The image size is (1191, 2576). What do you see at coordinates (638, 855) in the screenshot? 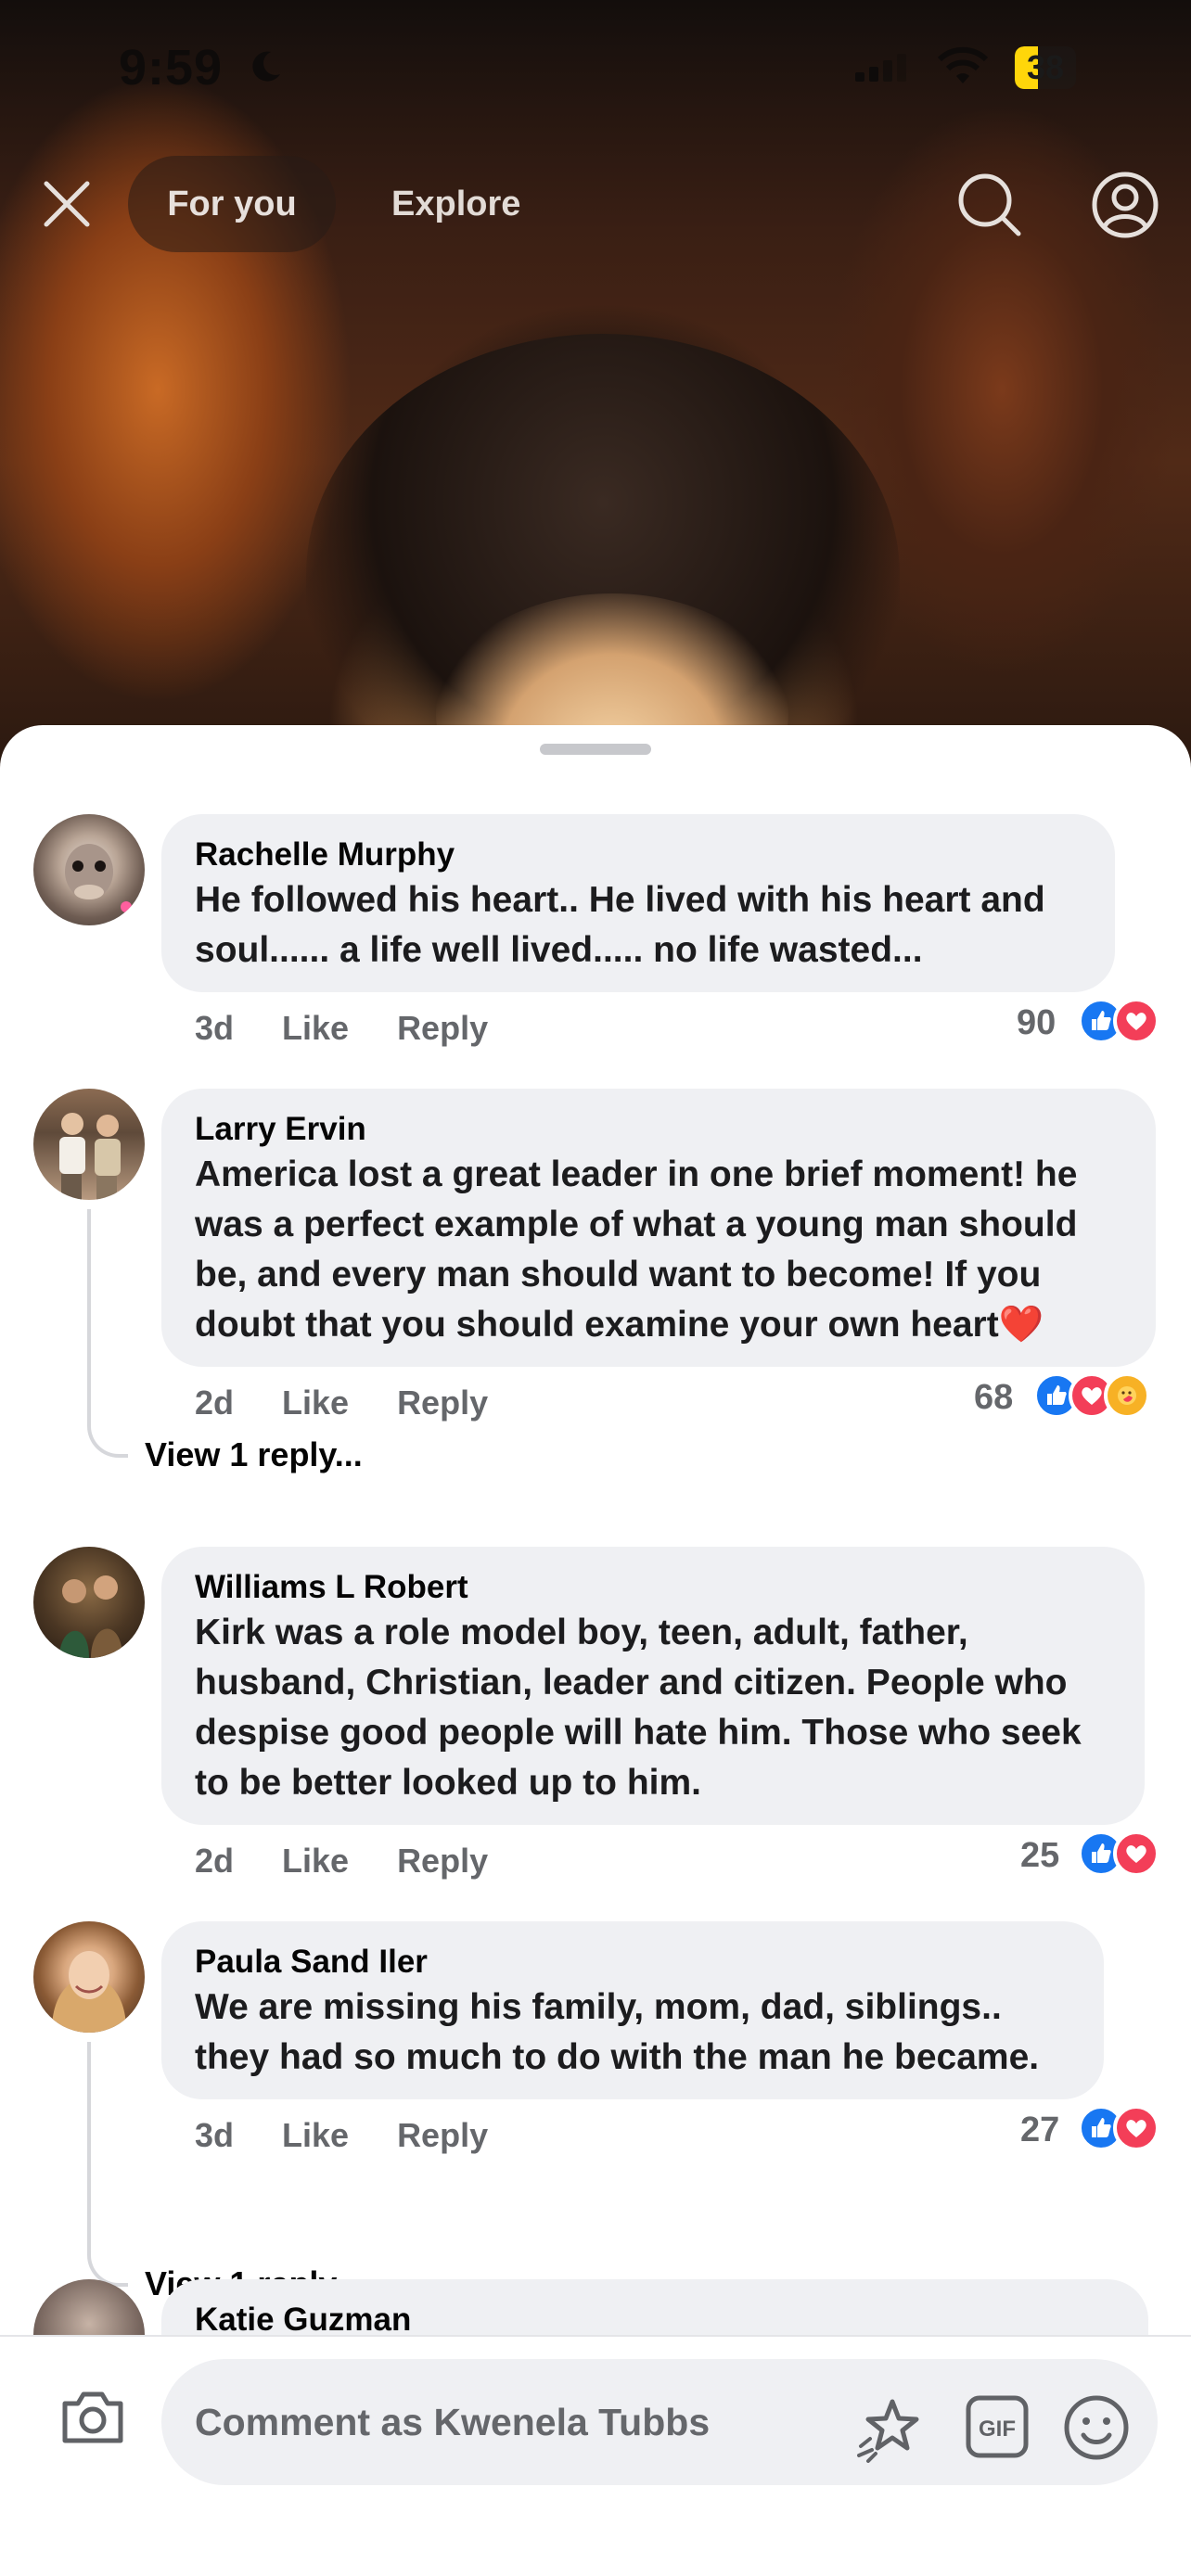
I see `comment-author: Rachelle Murphy` at bounding box center [638, 855].